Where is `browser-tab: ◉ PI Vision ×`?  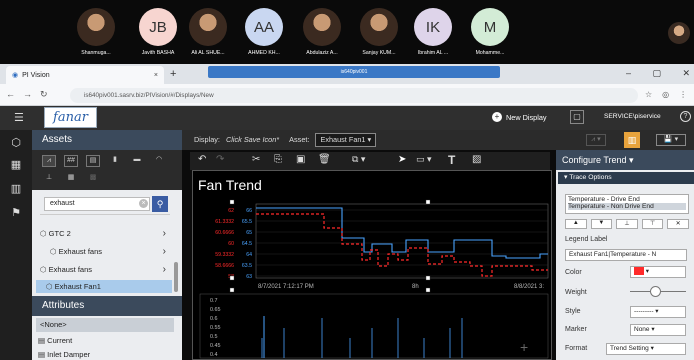
browser-tab: ◉ PI Vision × is located at coordinates (85, 75).